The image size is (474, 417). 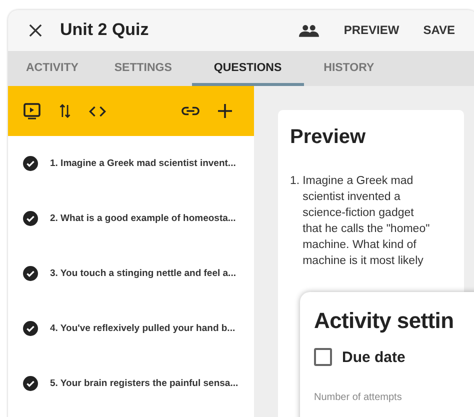 What do you see at coordinates (65, 111) in the screenshot?
I see `sort-arrows-icon` at bounding box center [65, 111].